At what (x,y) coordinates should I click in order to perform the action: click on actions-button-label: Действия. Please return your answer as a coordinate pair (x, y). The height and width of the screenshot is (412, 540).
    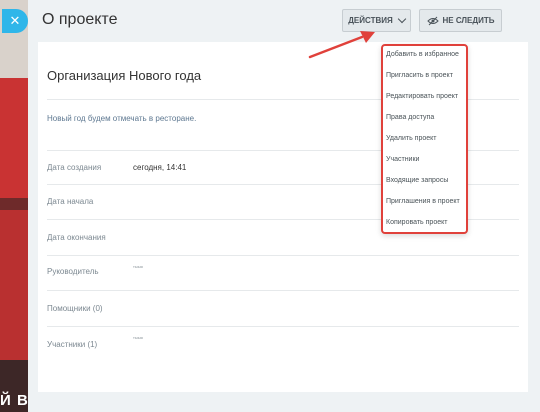
    Looking at the image, I should click on (370, 20).